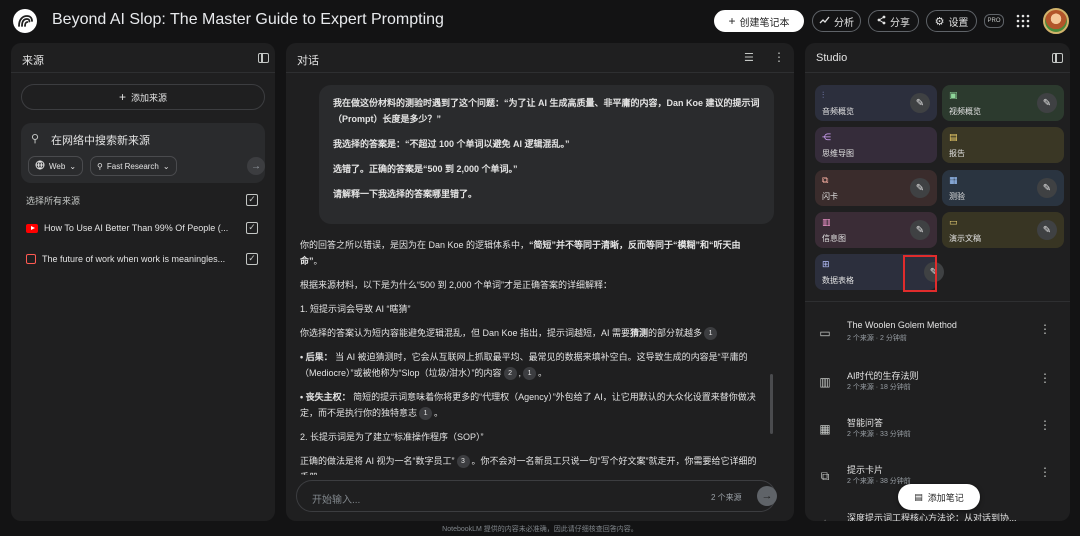 The image size is (1080, 536). I want to click on fast-research-chip: ⚲ Fast Research ⌄, so click(133, 166).